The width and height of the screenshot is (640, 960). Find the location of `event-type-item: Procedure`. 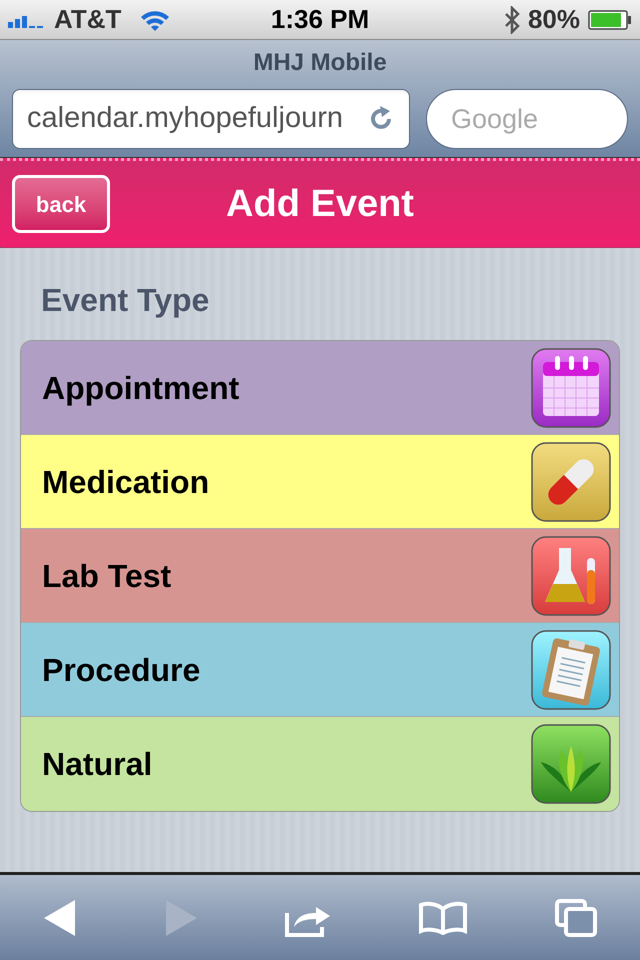

event-type-item: Procedure is located at coordinates (320, 670).